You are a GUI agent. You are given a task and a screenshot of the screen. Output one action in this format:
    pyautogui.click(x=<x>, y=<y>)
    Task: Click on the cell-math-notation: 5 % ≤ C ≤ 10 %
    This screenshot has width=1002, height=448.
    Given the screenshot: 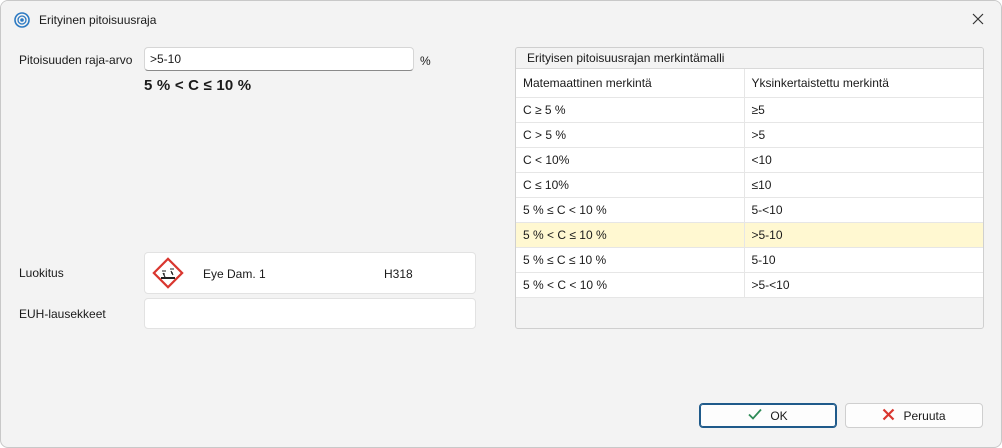 What is the action you would take?
    pyautogui.click(x=630, y=260)
    